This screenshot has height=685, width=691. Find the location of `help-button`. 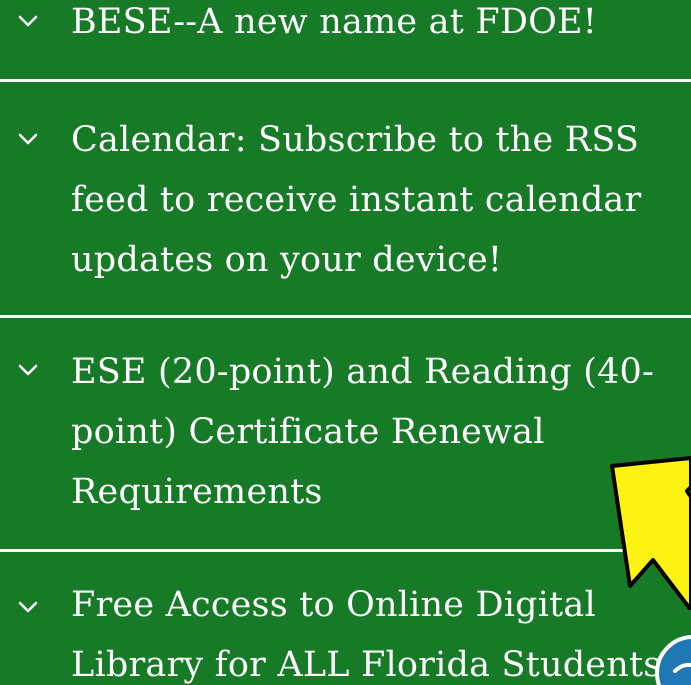

help-button is located at coordinates (669, 656).